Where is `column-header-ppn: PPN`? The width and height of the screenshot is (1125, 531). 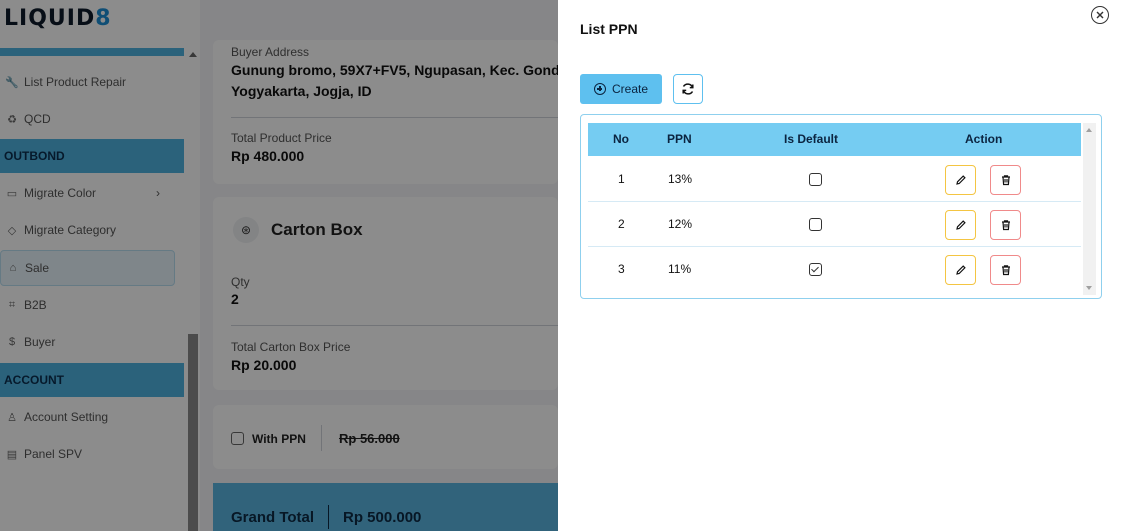 column-header-ppn: PPN is located at coordinates (679, 139).